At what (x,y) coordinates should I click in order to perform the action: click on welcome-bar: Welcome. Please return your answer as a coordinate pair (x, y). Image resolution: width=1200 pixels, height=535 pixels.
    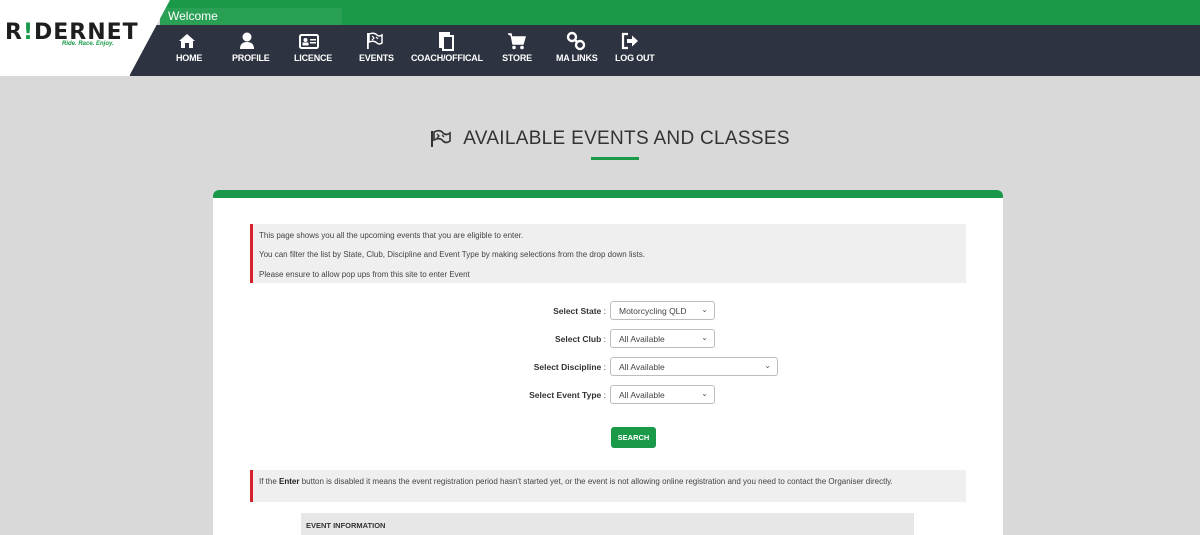
    Looking at the image, I should click on (680, 16).